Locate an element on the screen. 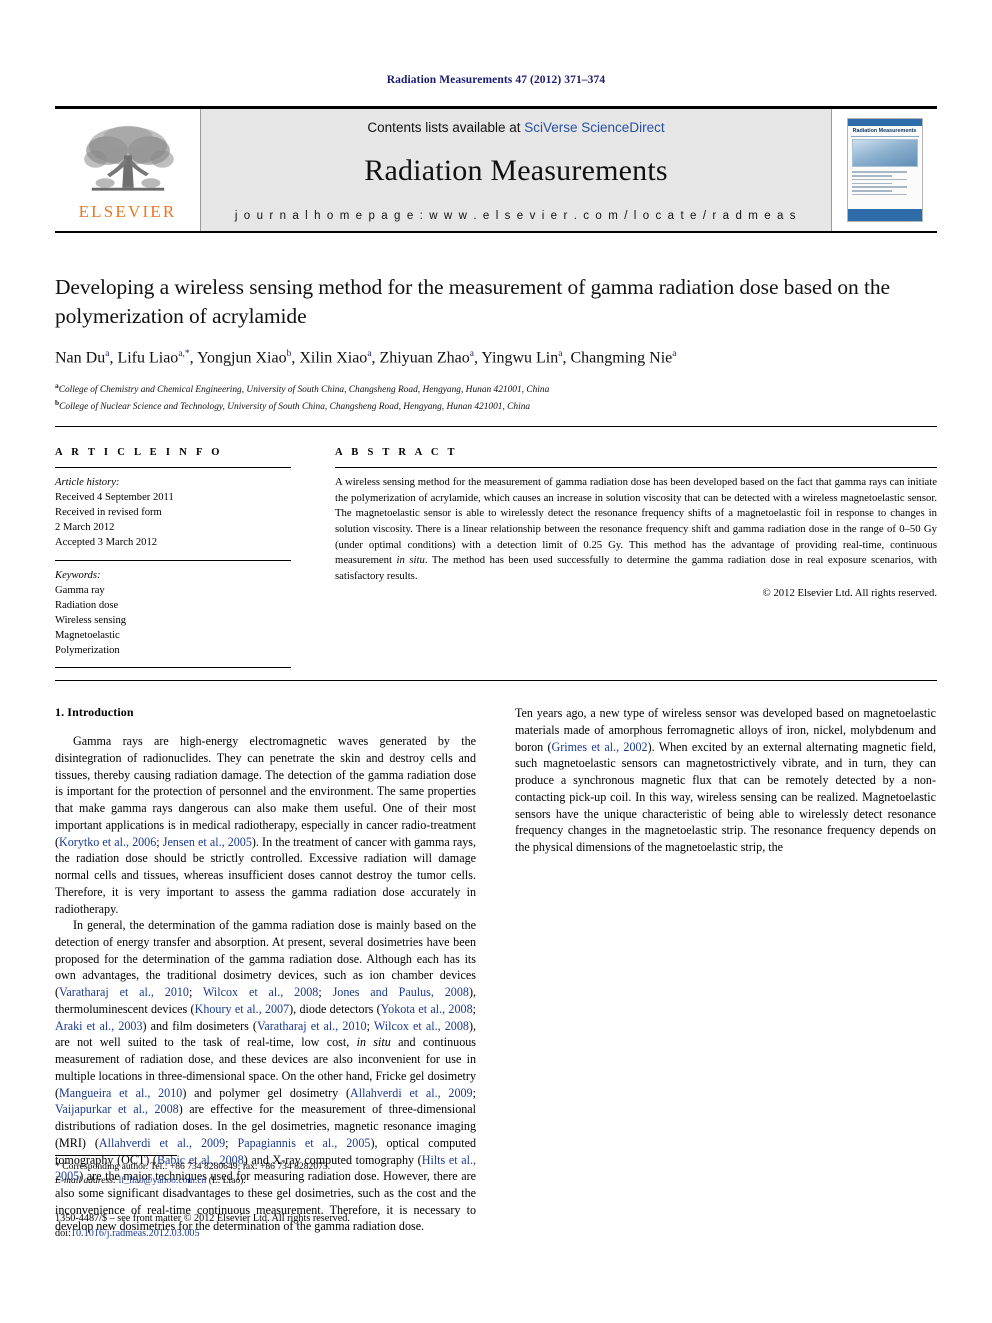  elsevier-tree-icon is located at coordinates (128, 158).